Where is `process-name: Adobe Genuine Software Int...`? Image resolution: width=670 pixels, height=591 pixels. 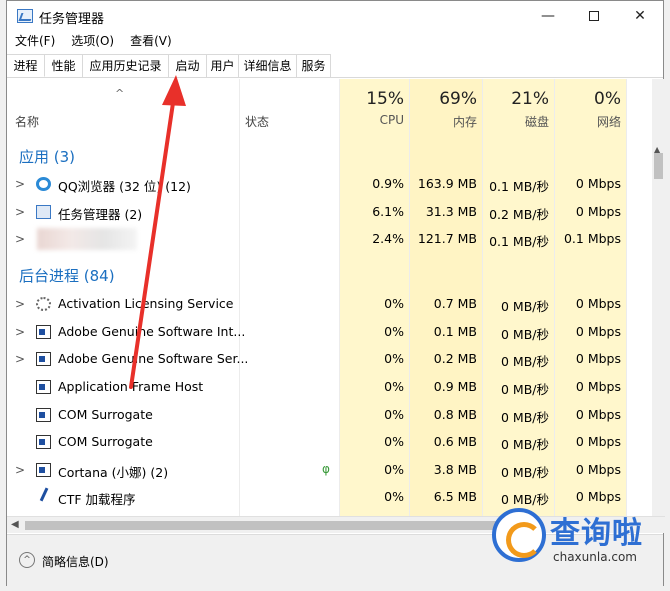 process-name: Adobe Genuine Software Int... is located at coordinates (152, 331).